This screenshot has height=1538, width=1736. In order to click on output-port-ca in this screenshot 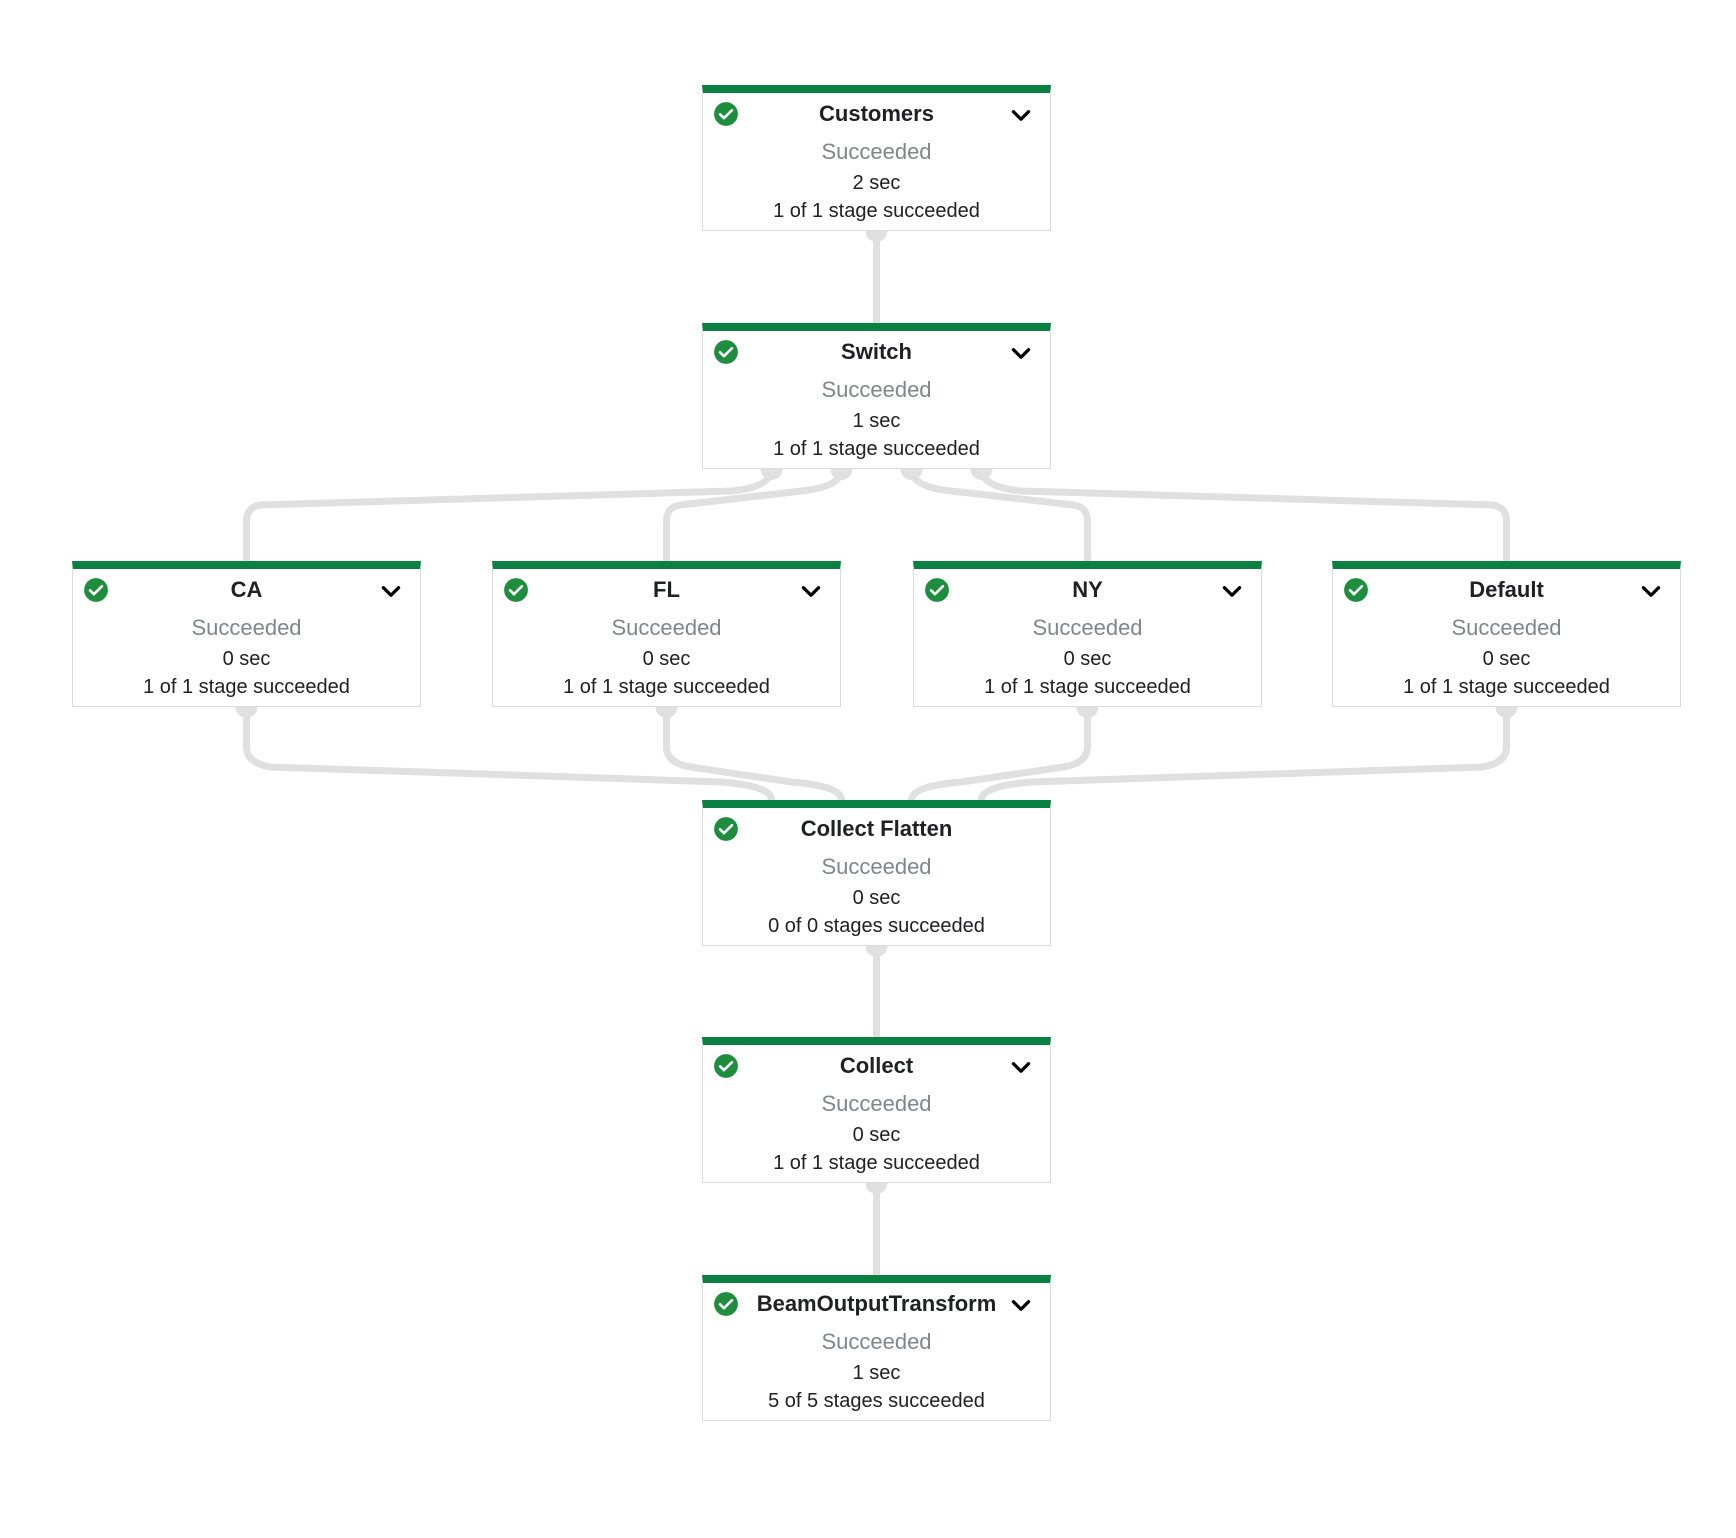, I will do `click(246, 712)`.